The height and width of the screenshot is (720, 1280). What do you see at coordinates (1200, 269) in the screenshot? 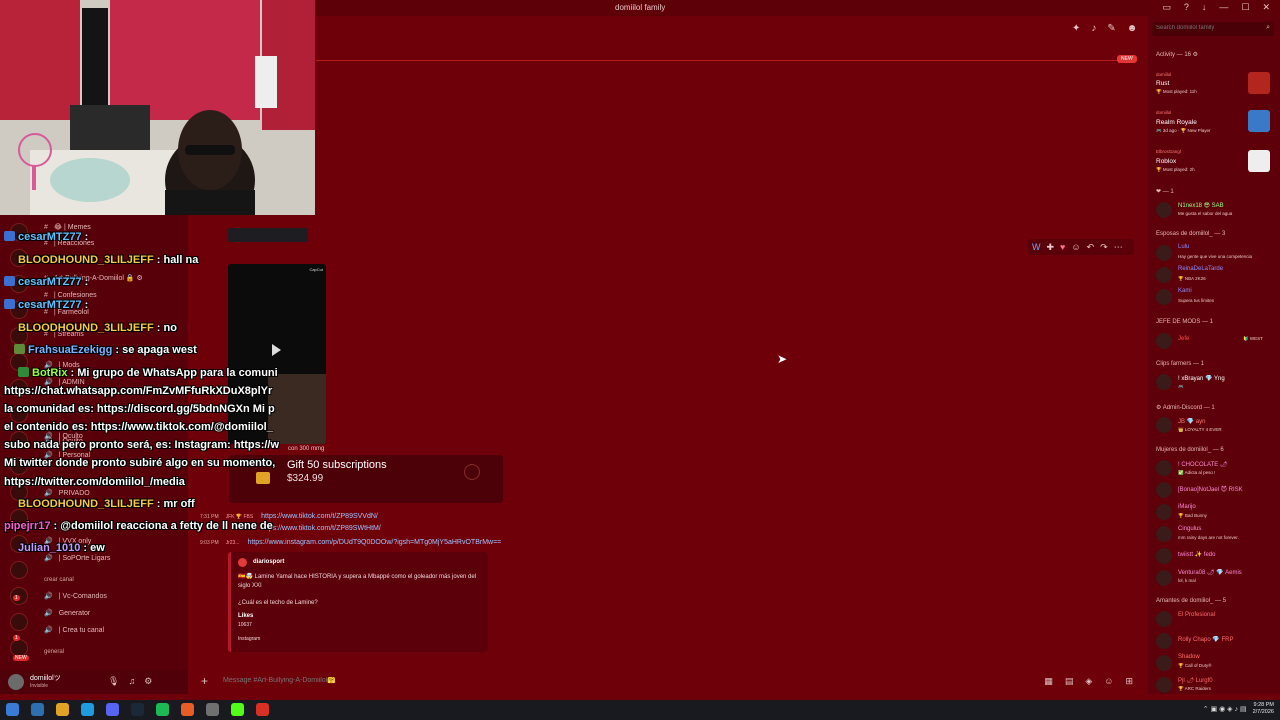
I see `member-name: ReinaDeLaTarde` at bounding box center [1200, 269].